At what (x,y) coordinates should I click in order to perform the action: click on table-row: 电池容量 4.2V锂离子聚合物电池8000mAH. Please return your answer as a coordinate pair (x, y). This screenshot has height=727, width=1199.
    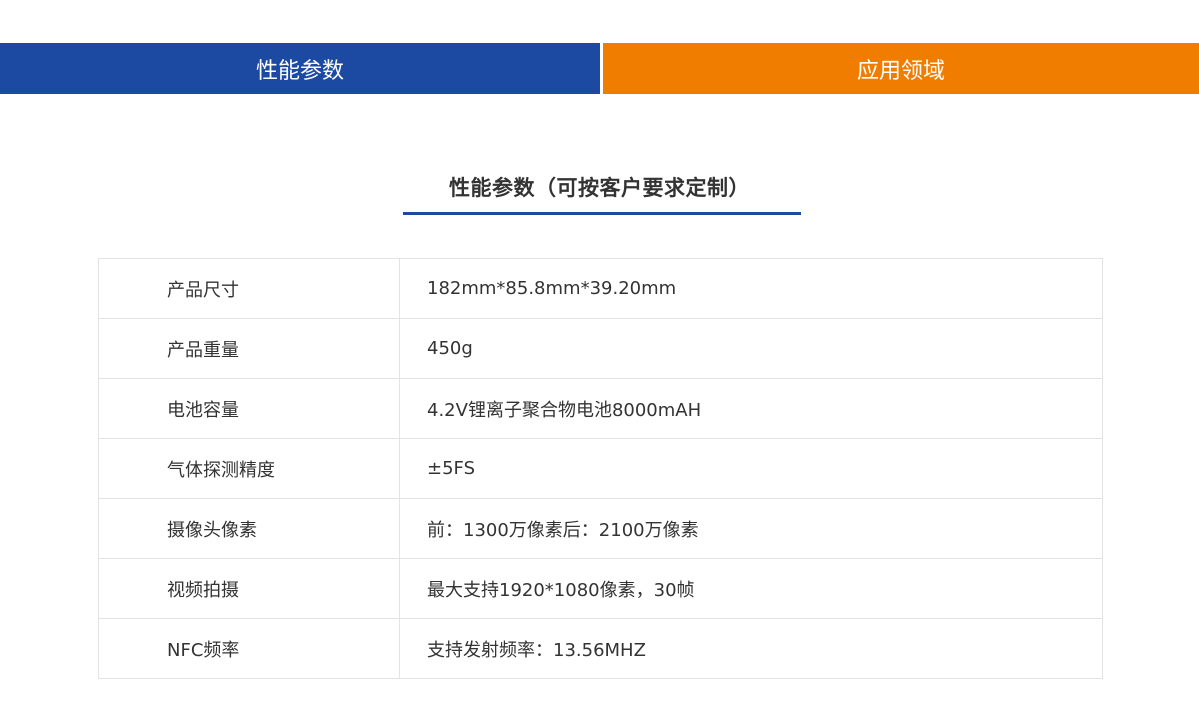
    Looking at the image, I should click on (600, 408).